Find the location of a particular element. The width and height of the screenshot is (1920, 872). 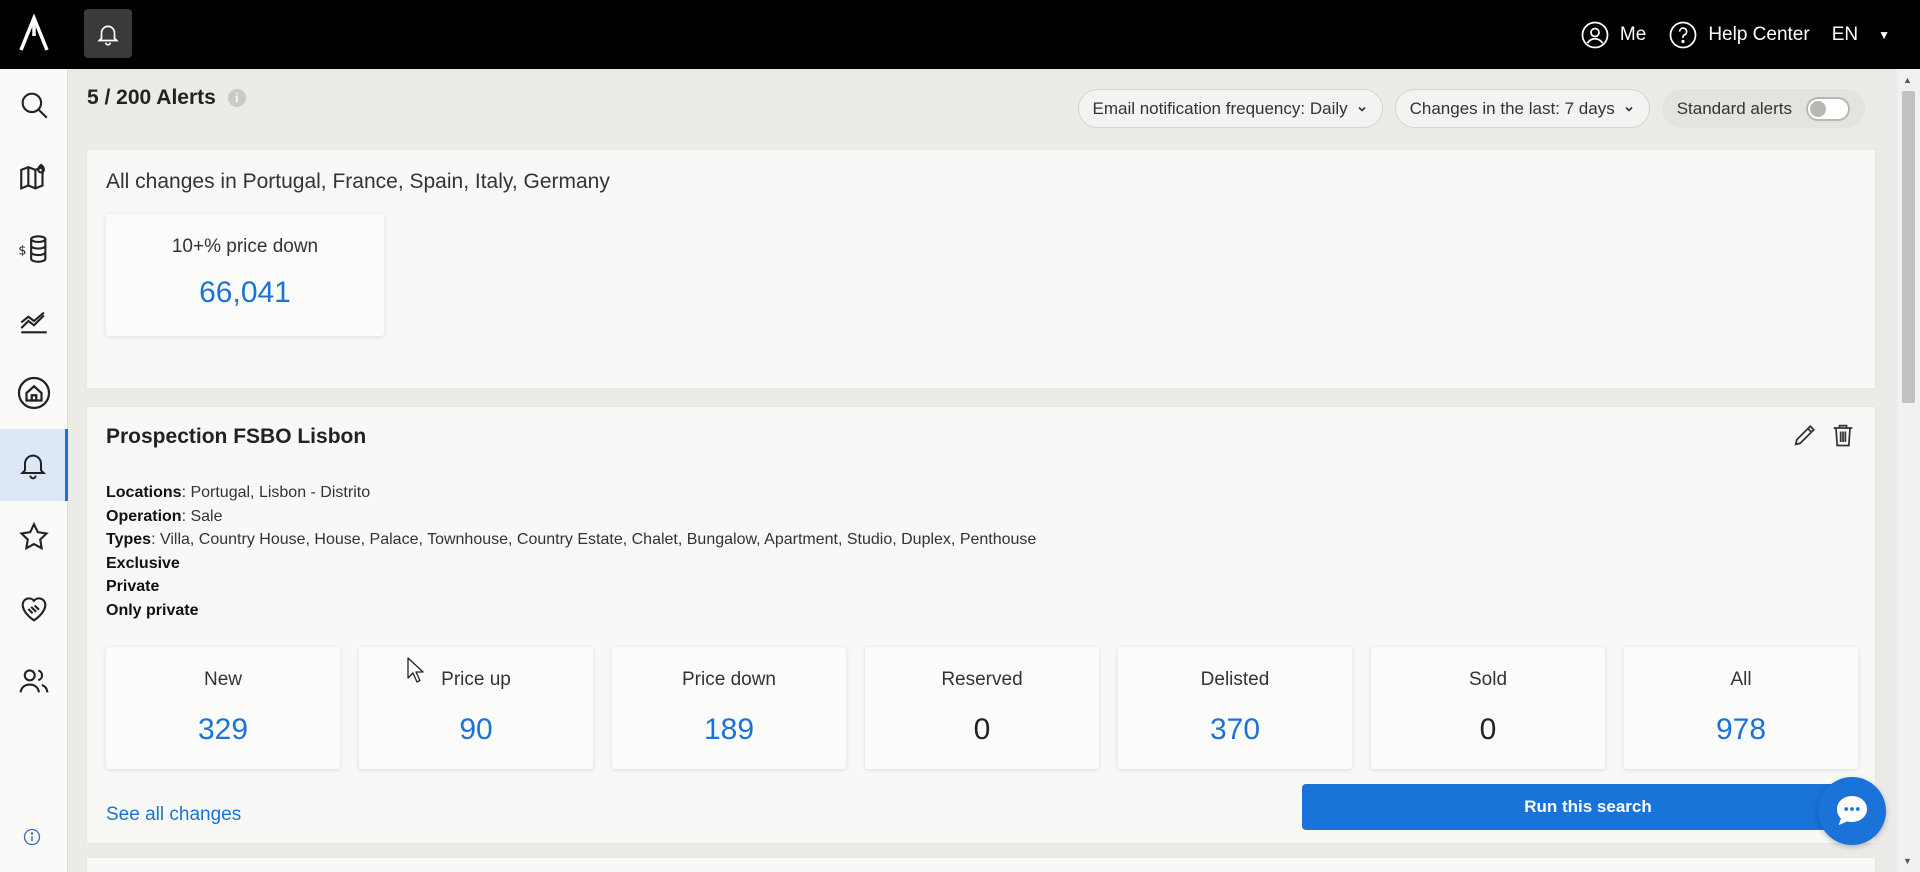

info-icon is located at coordinates (32, 839).